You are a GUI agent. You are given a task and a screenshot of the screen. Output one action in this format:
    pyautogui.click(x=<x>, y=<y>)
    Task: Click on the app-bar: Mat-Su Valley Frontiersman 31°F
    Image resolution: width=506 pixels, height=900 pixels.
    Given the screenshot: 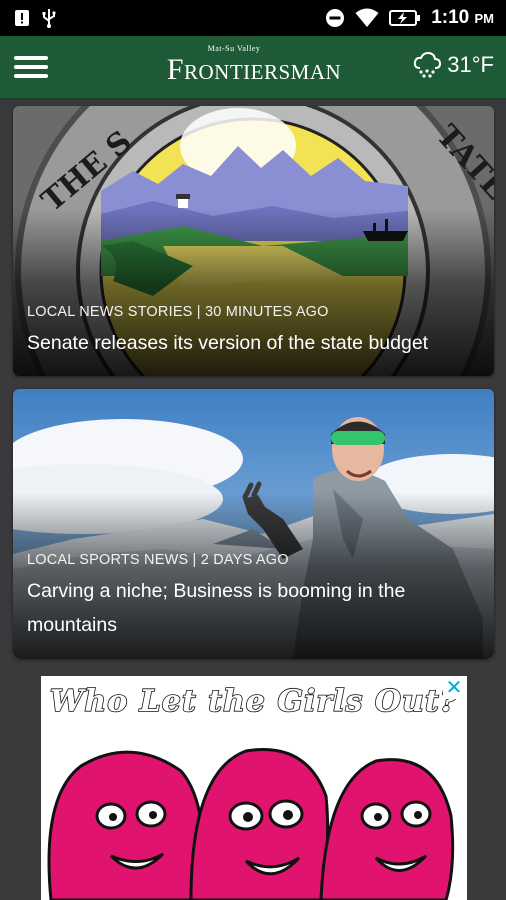 What is the action you would take?
    pyautogui.click(x=253, y=68)
    